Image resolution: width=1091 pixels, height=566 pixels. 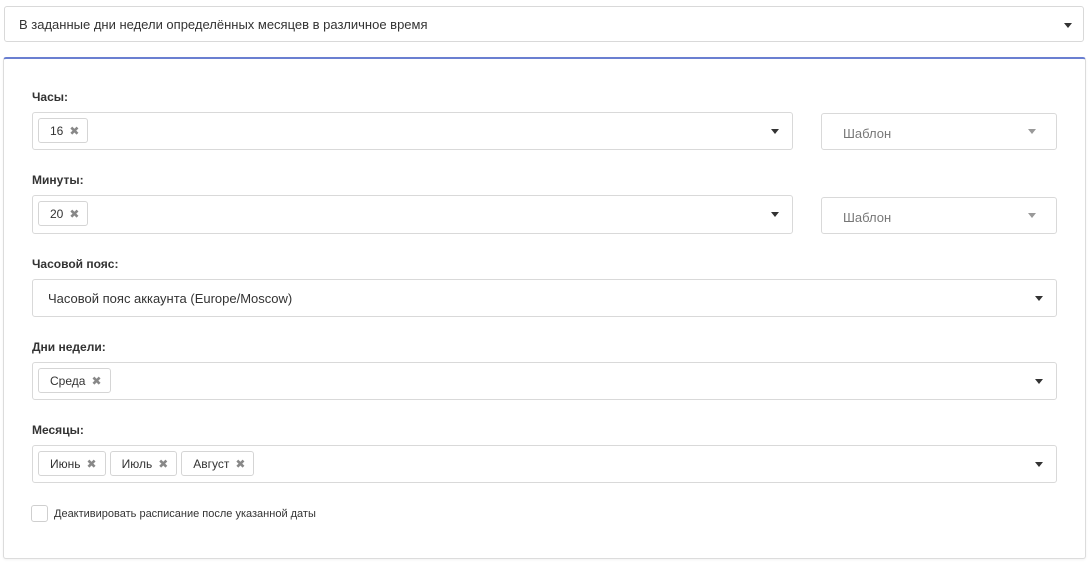 What do you see at coordinates (867, 217) in the screenshot?
I see `minutes-template-placeholder: Шаблон` at bounding box center [867, 217].